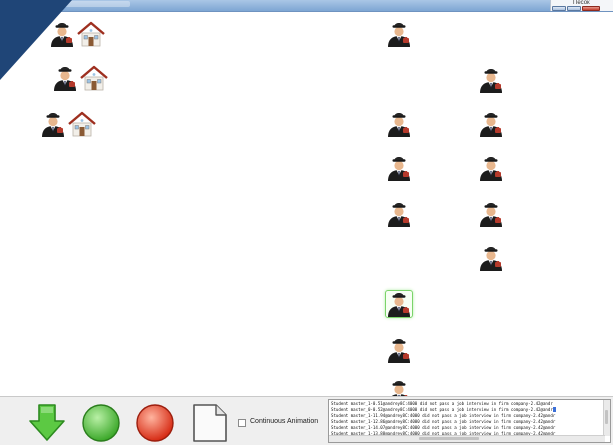 The height and width of the screenshot is (445, 613). Describe the element at coordinates (591, 8) in the screenshot. I see `close-button` at that location.